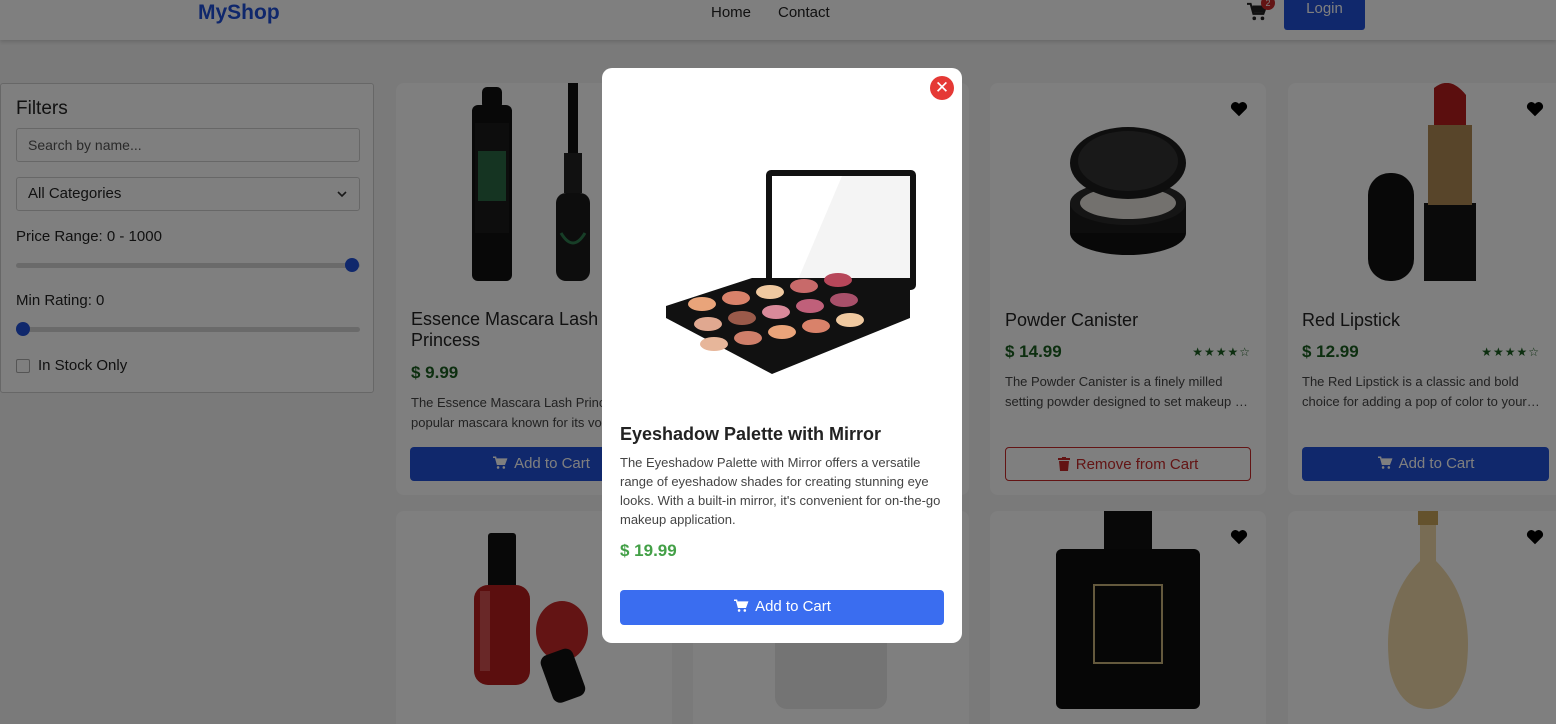 This screenshot has width=1556, height=724. What do you see at coordinates (751, 434) in the screenshot?
I see `modal-title: Eyeshadow Palette with Mirror` at bounding box center [751, 434].